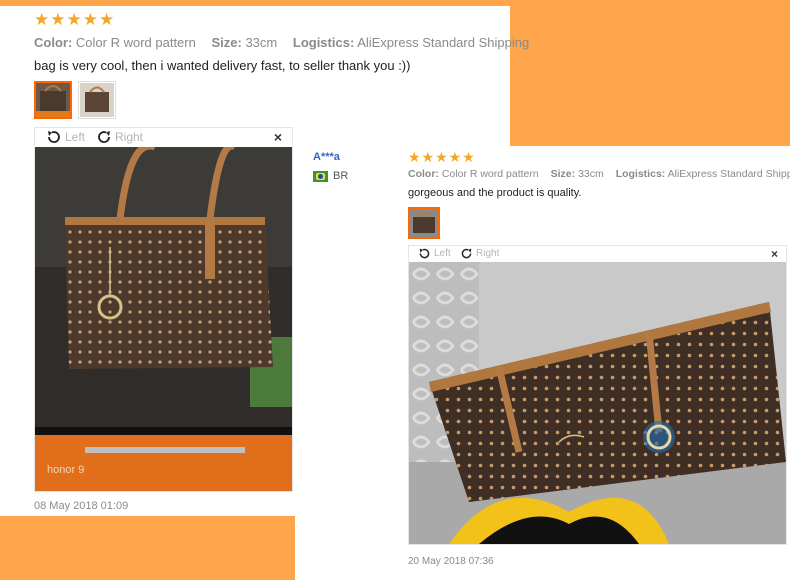  I want to click on photo-watermark: honor 9, so click(65, 470).